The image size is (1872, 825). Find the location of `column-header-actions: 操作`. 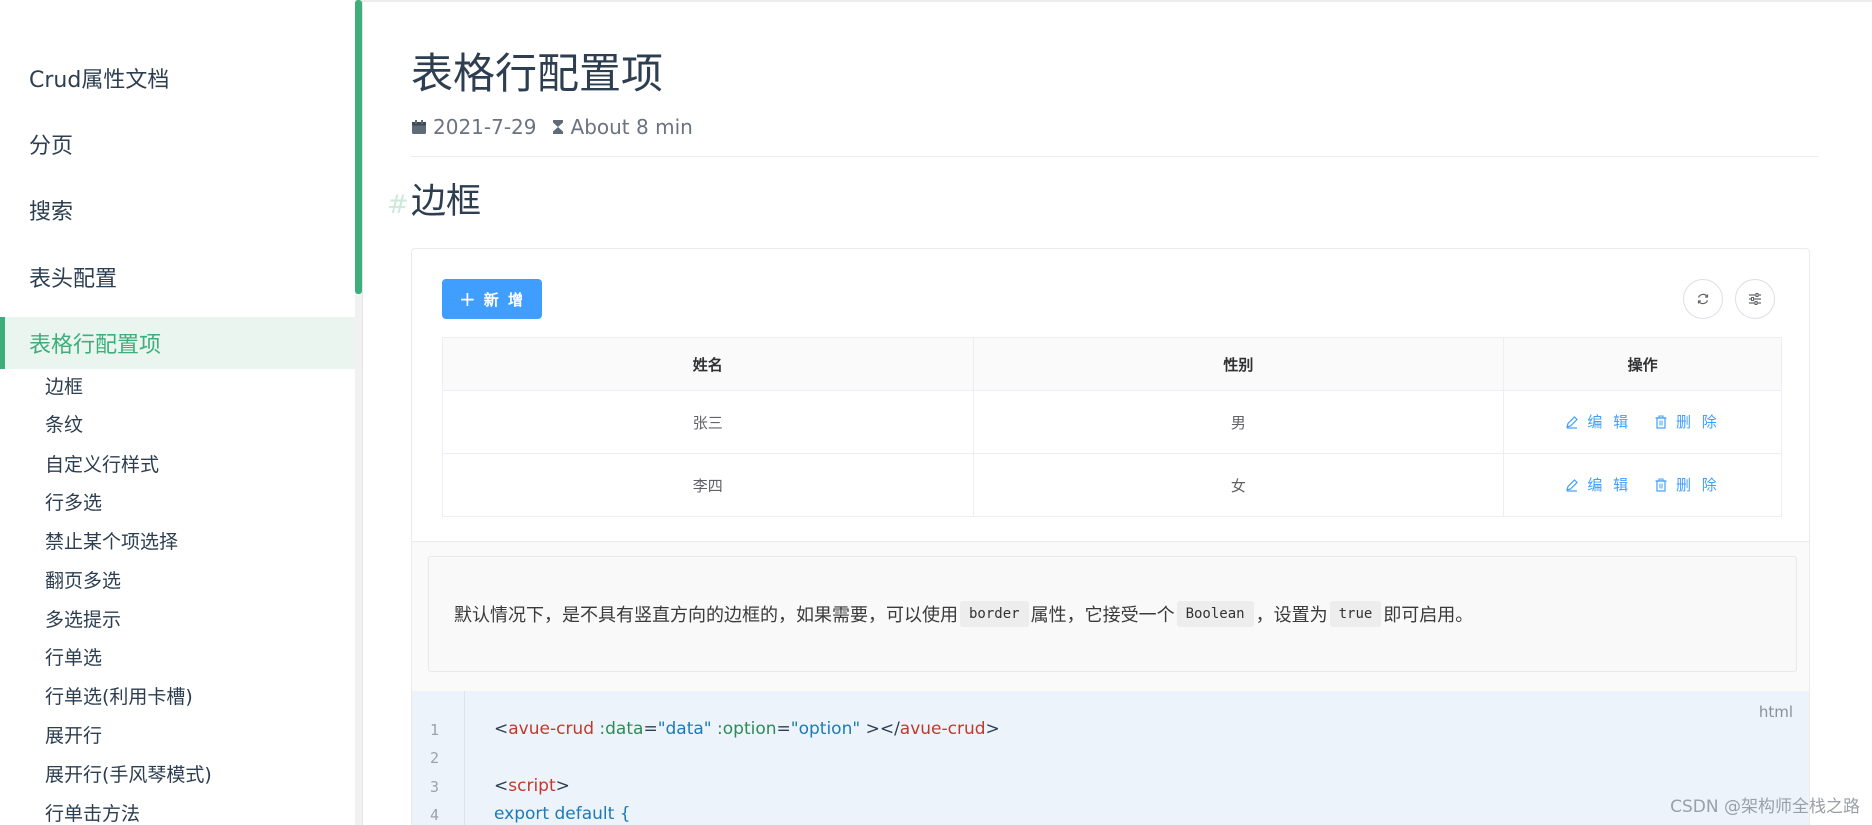

column-header-actions: 操作 is located at coordinates (1642, 364).